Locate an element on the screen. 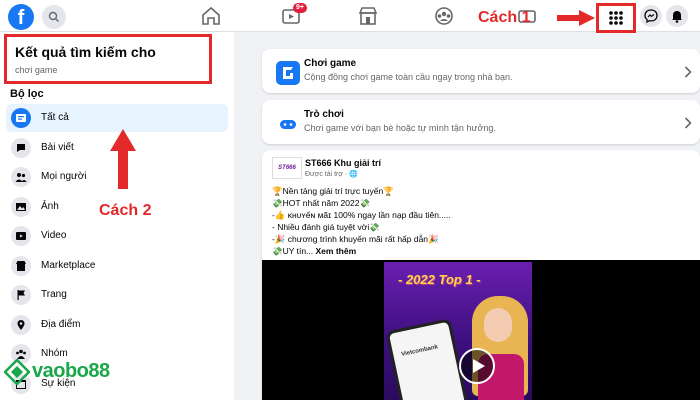  messenger-icon is located at coordinates (651, 16).